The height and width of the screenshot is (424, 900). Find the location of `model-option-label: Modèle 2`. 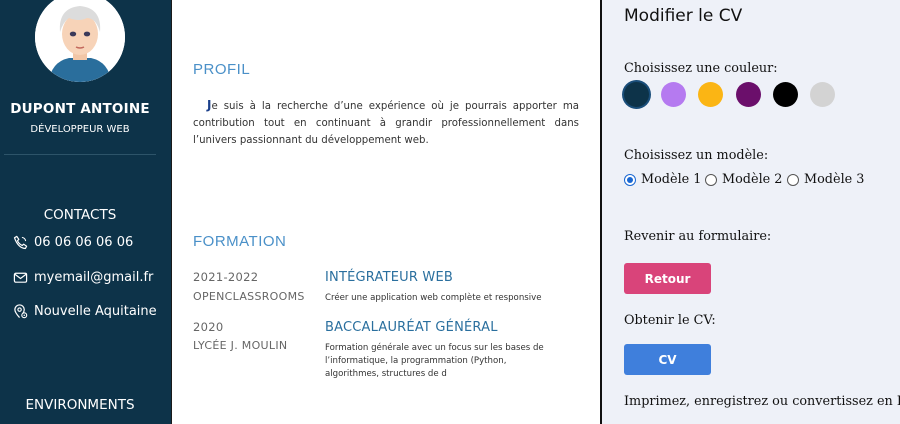

model-option-label: Modèle 2 is located at coordinates (752, 179).